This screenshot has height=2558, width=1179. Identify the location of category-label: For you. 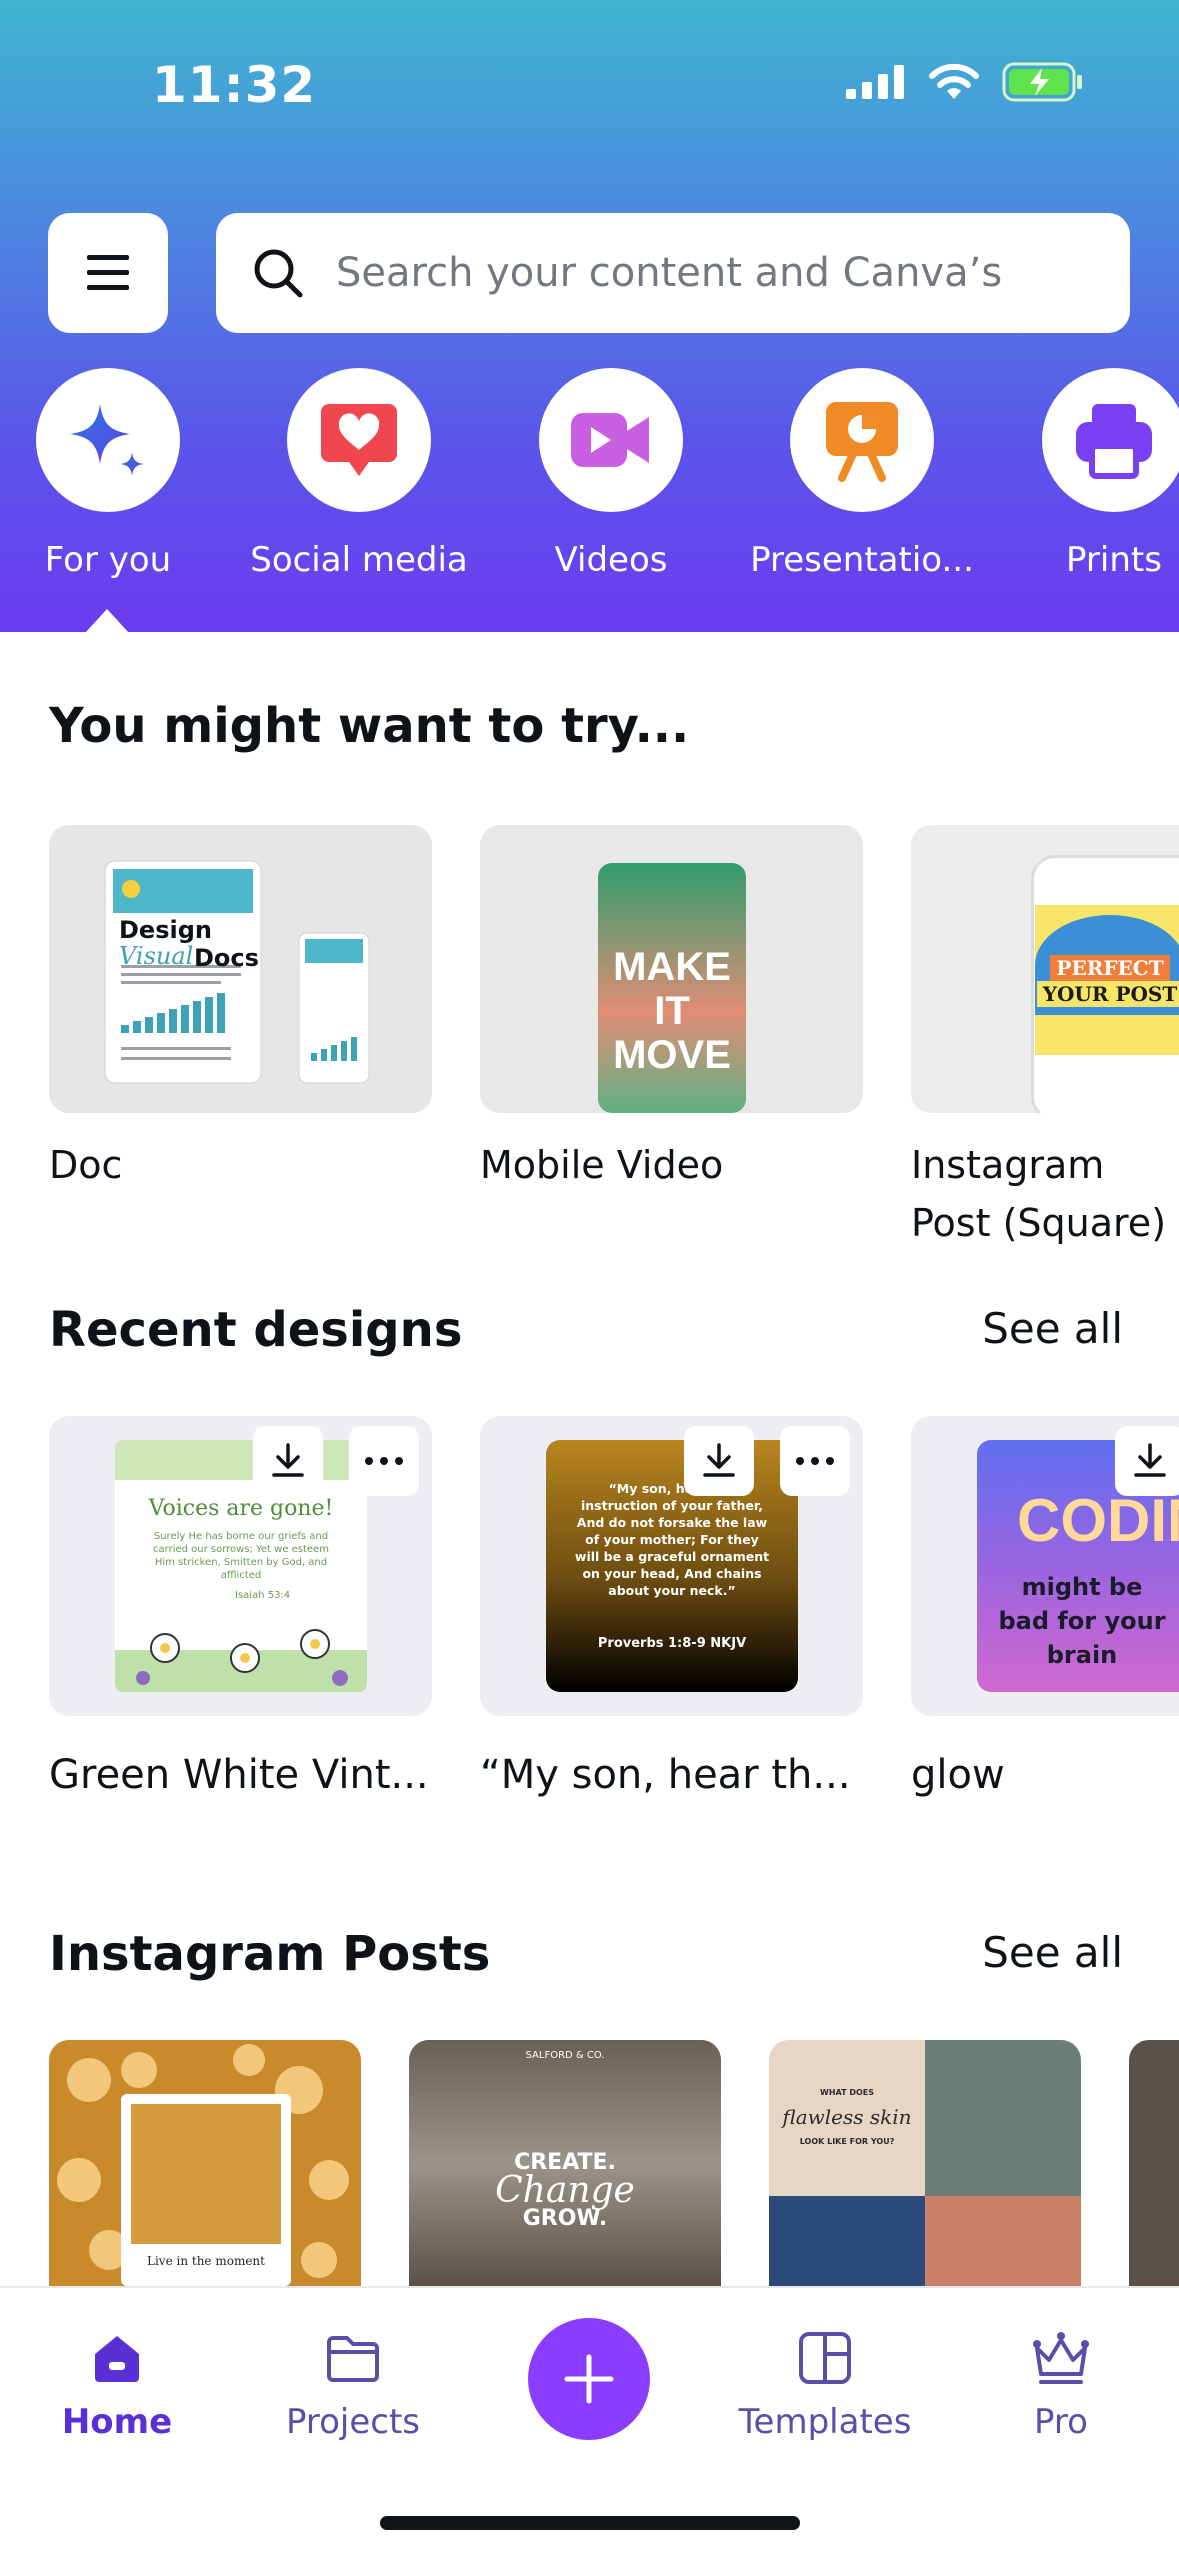
(108, 560).